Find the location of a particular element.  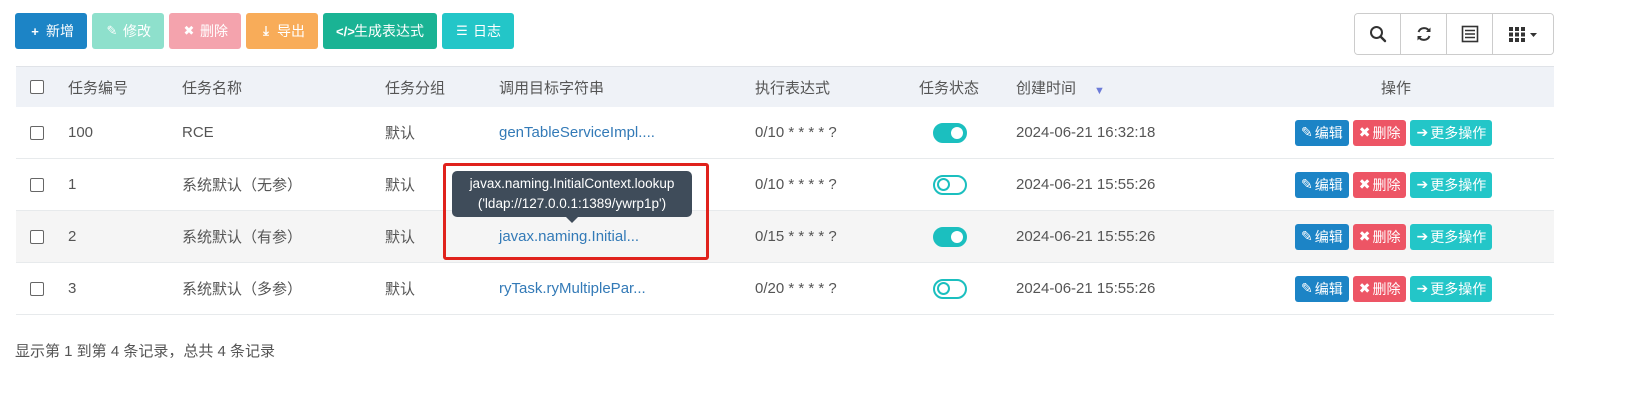

plus-icon: + is located at coordinates (35, 31).